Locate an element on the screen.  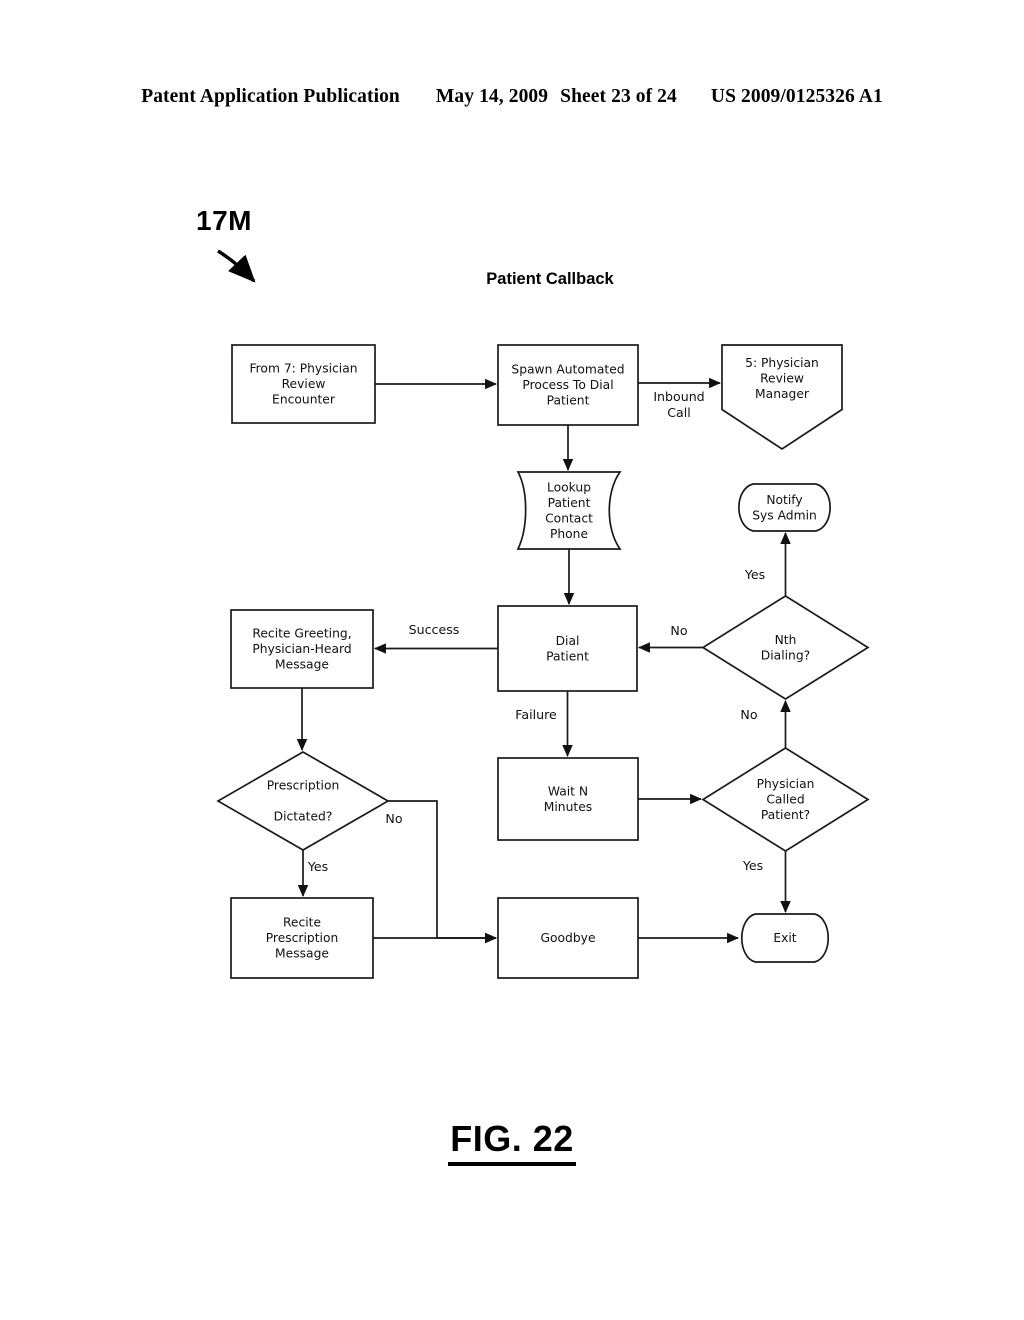
svg-text: Exit is located at coordinates (784, 938).